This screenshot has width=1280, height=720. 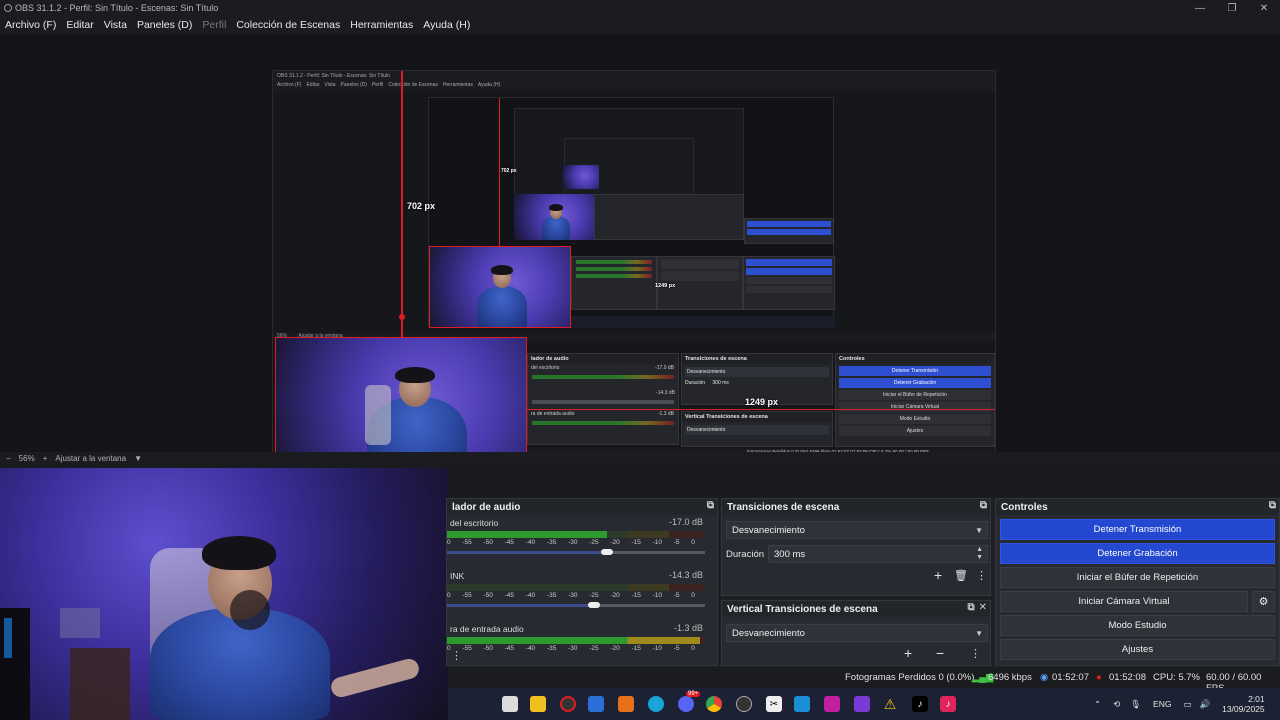 What do you see at coordinates (890, 704) in the screenshot?
I see `warning-icon: ⚠` at bounding box center [890, 704].